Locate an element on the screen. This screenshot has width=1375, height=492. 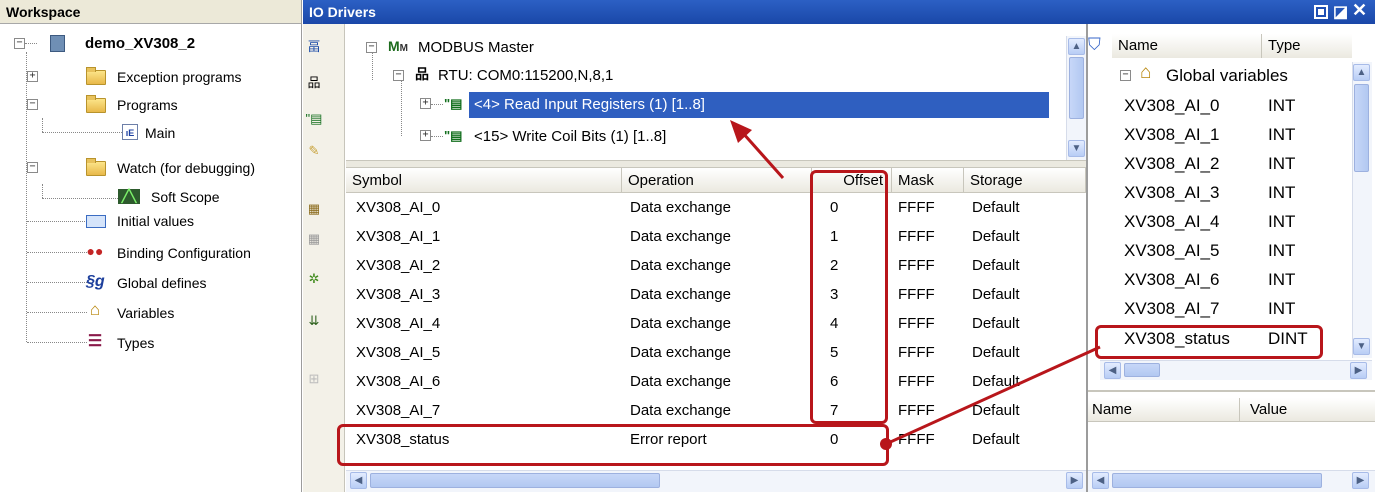
connector-dot is located at coordinates (886, 444).